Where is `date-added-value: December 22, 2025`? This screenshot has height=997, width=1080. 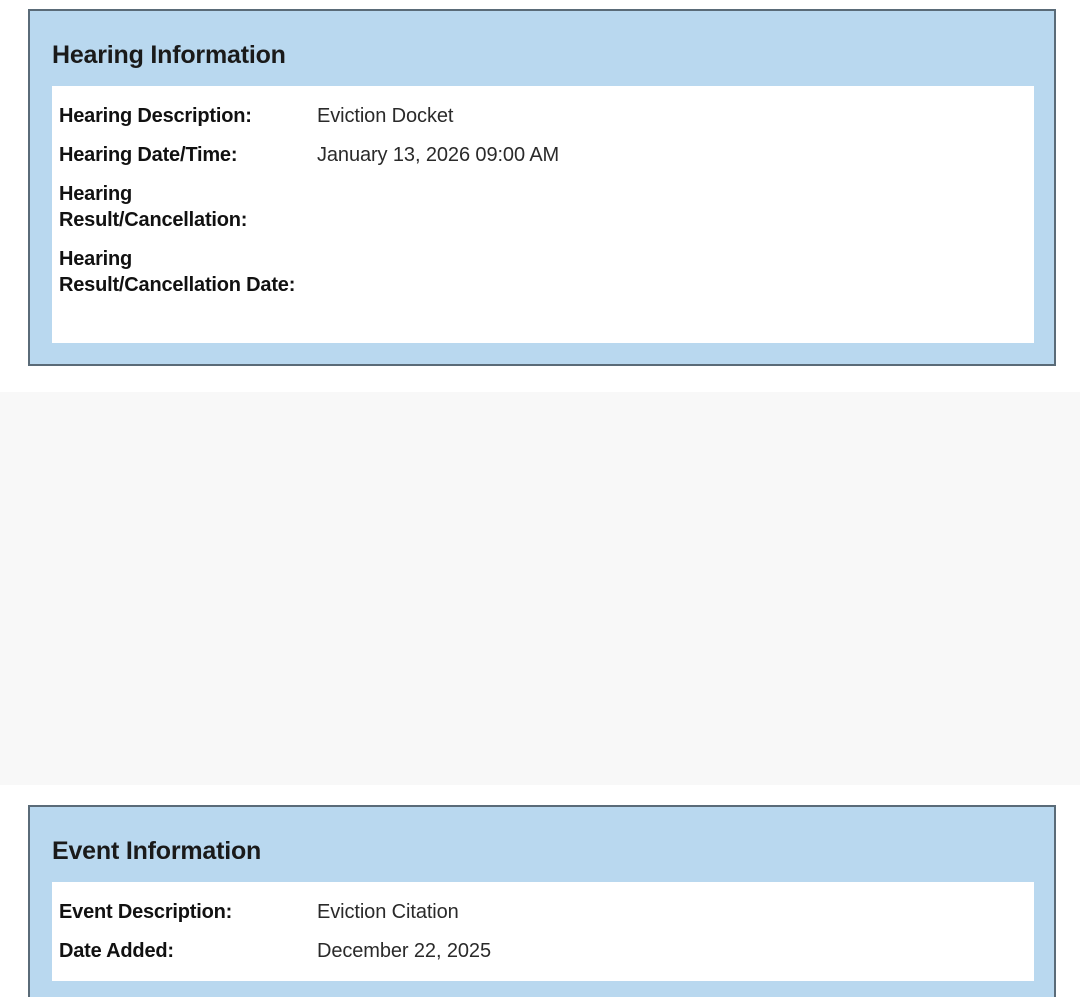
date-added-value: December 22, 2025 is located at coordinates (404, 951).